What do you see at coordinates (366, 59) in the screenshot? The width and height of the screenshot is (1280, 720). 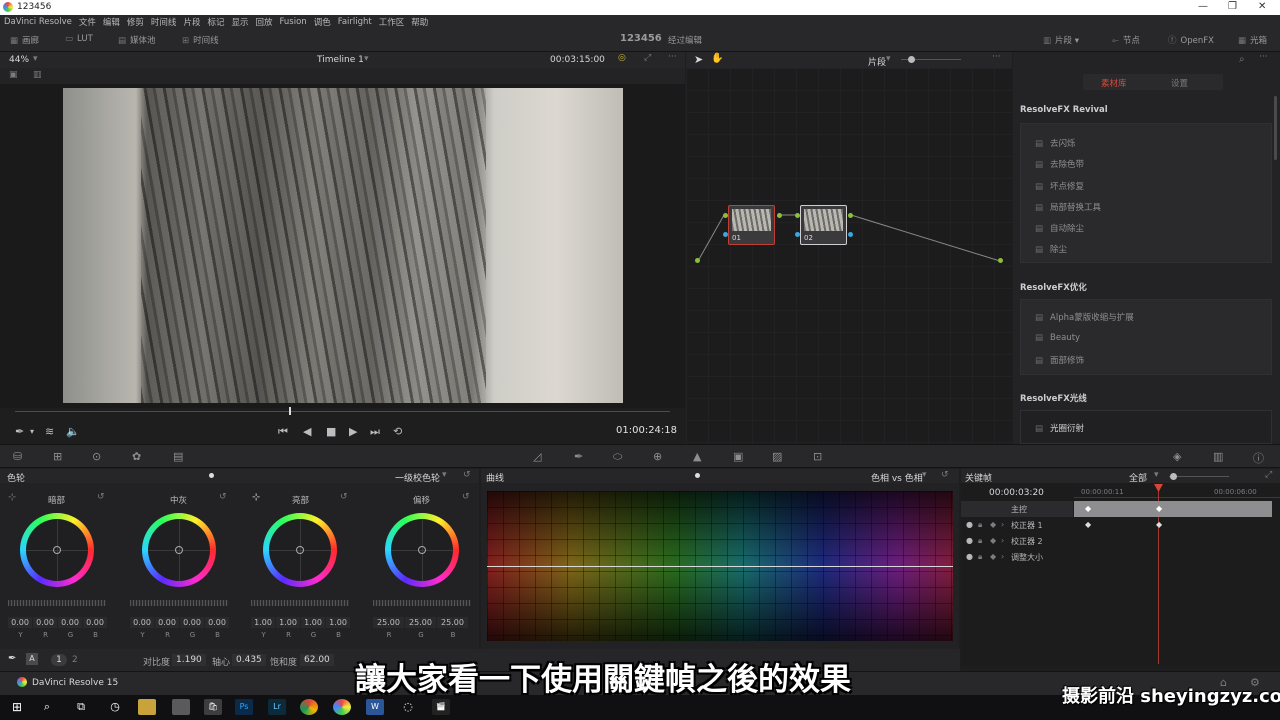 I see `timeline-dropdown-icon: ▾` at bounding box center [366, 59].